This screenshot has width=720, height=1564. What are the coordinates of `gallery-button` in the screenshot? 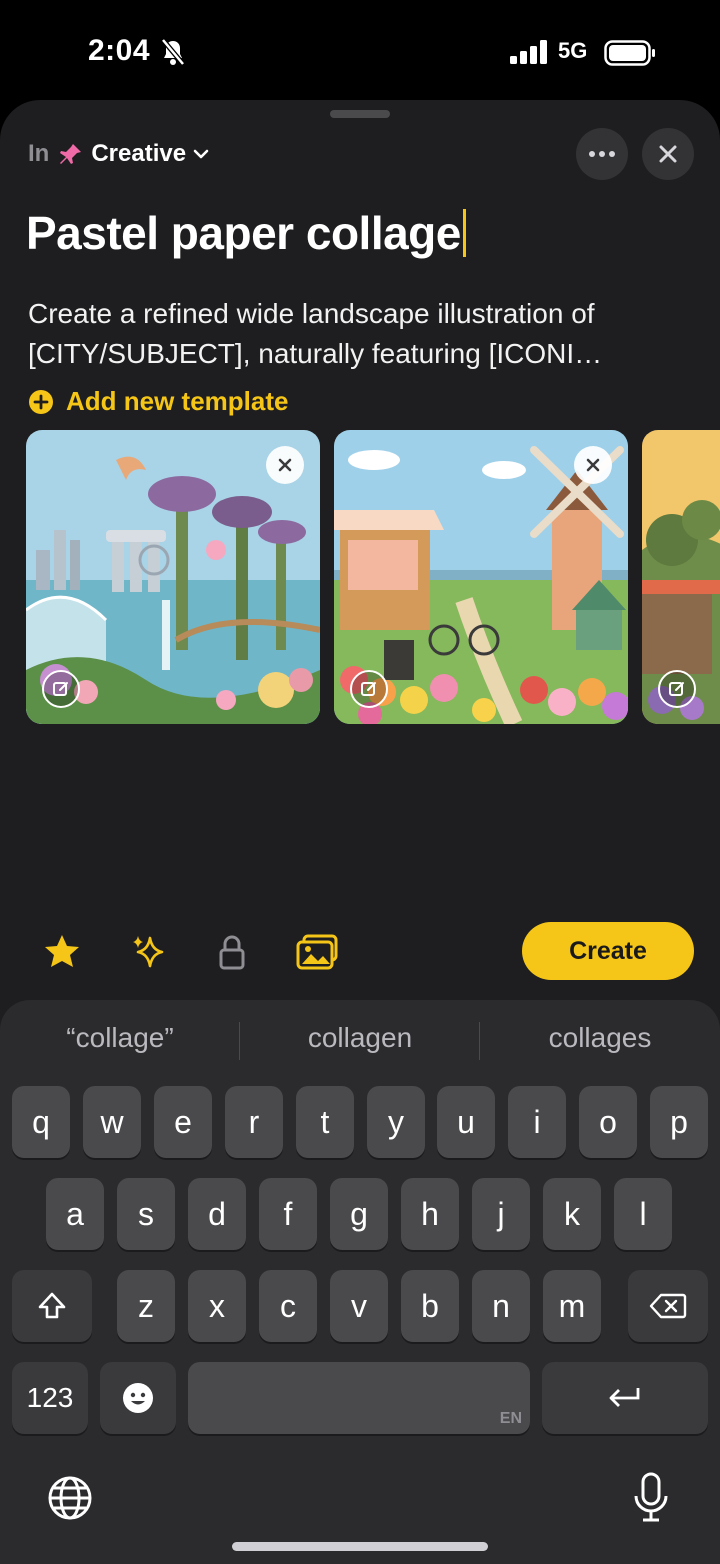 It's located at (318, 952).